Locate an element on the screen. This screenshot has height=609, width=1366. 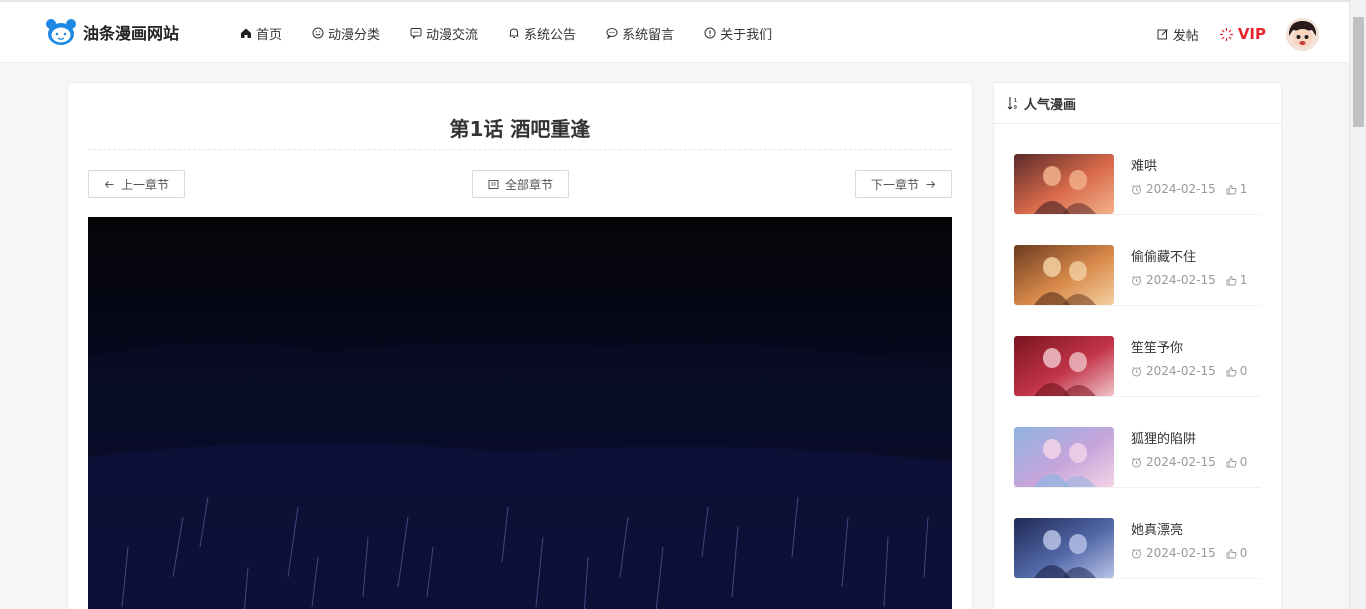
nav-item-messages: 系统留言 is located at coordinates (640, 33).